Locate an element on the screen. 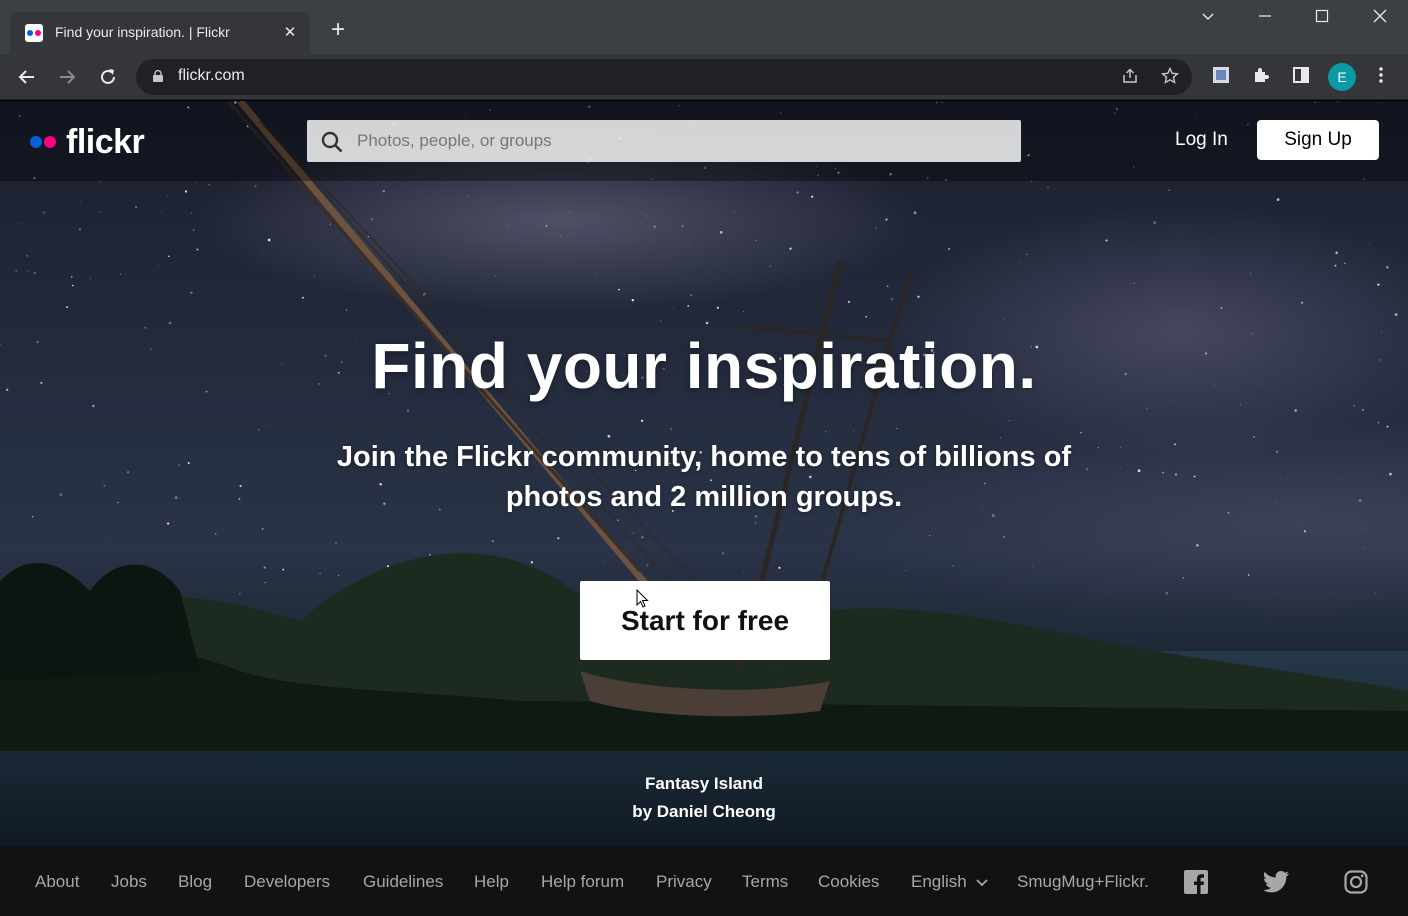  hero-title: Find your inspiration. is located at coordinates (704, 366).